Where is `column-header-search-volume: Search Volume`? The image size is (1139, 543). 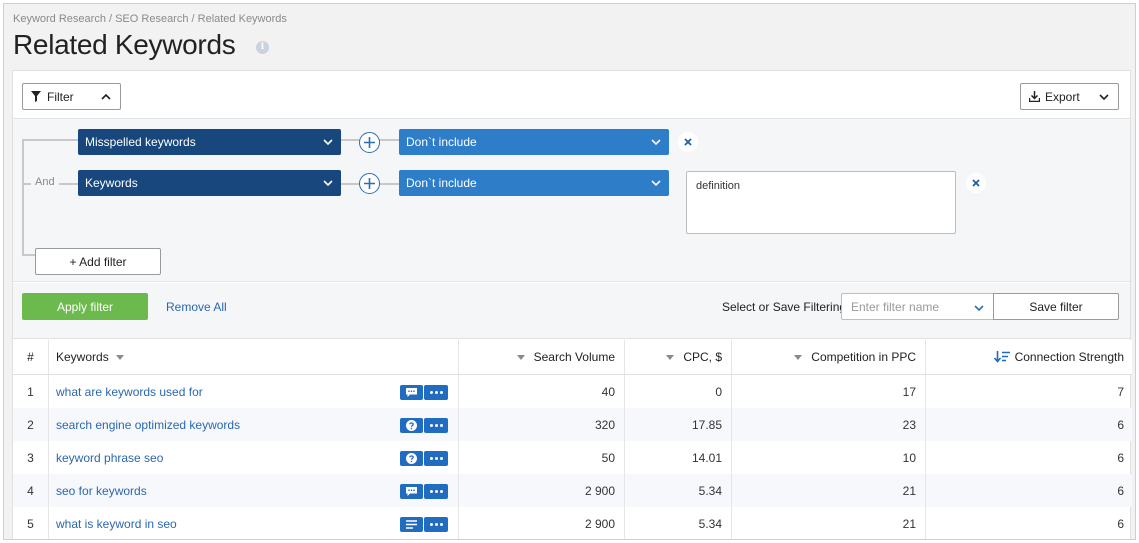 column-header-search-volume: Search Volume is located at coordinates (542, 357).